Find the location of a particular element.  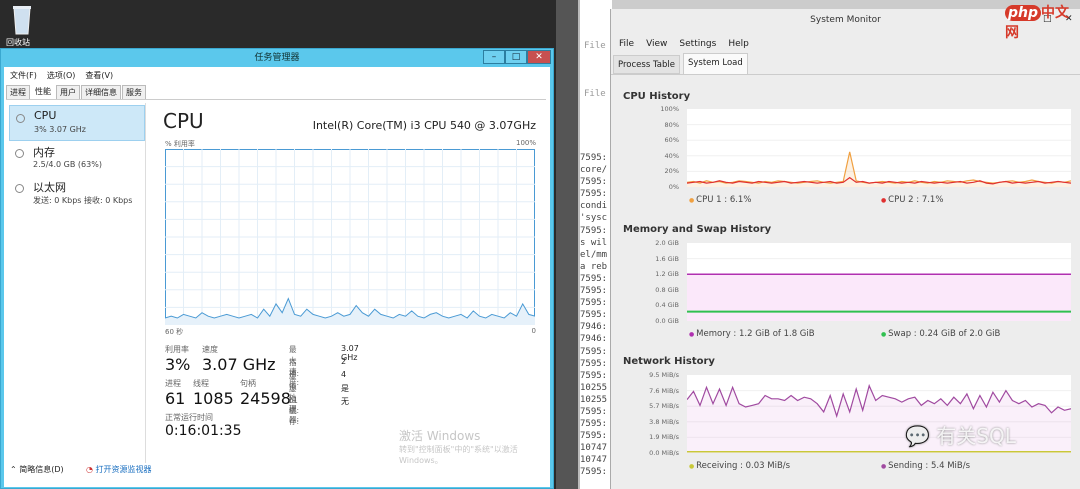

axis-tick-label: 1.9 MiB/s is located at coordinates (664, 437).